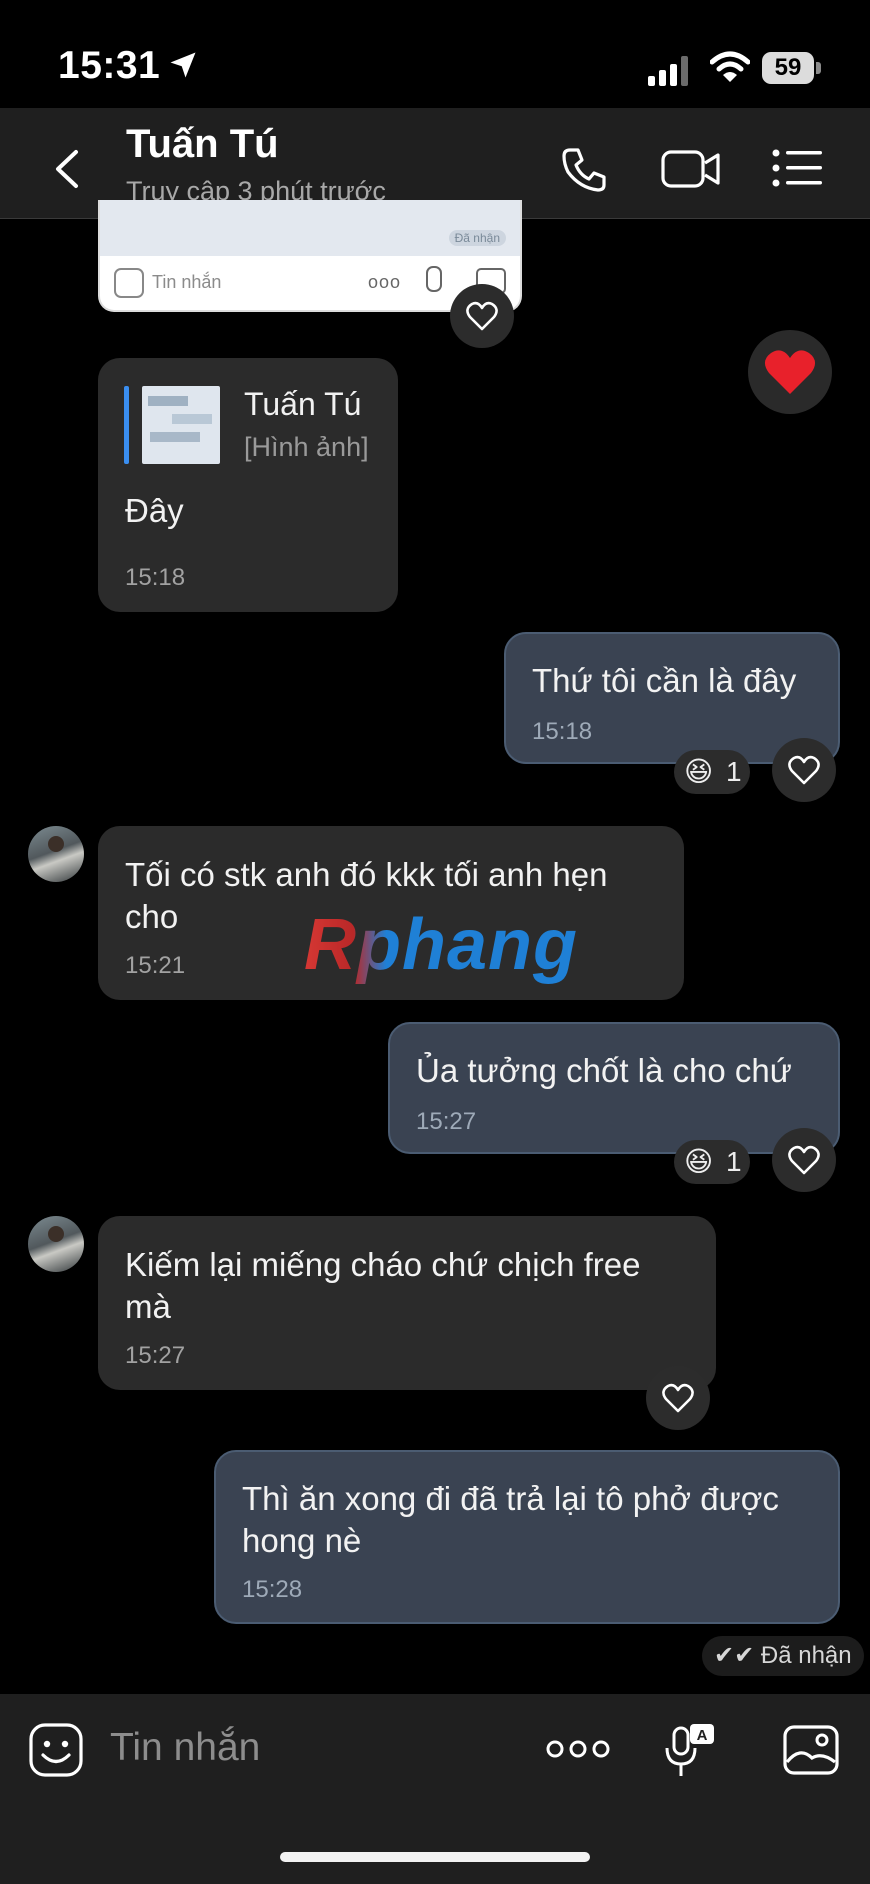 This screenshot has width=870, height=1884. I want to click on chevron-left-icon, so click(67, 169).